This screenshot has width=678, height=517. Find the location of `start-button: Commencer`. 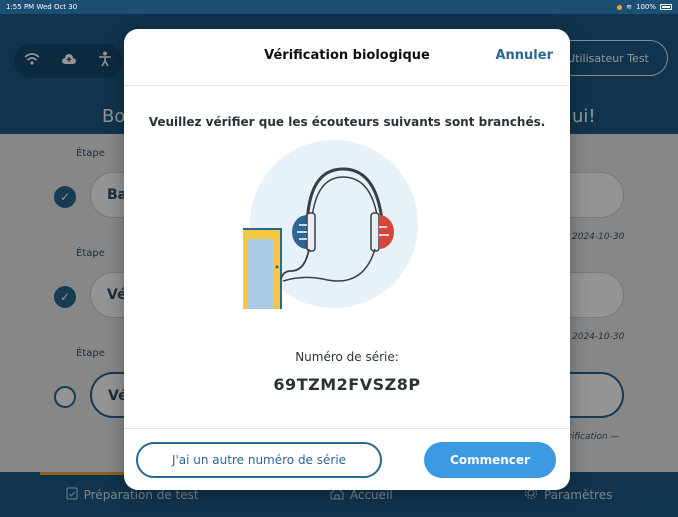

start-button: Commencer is located at coordinates (490, 460).